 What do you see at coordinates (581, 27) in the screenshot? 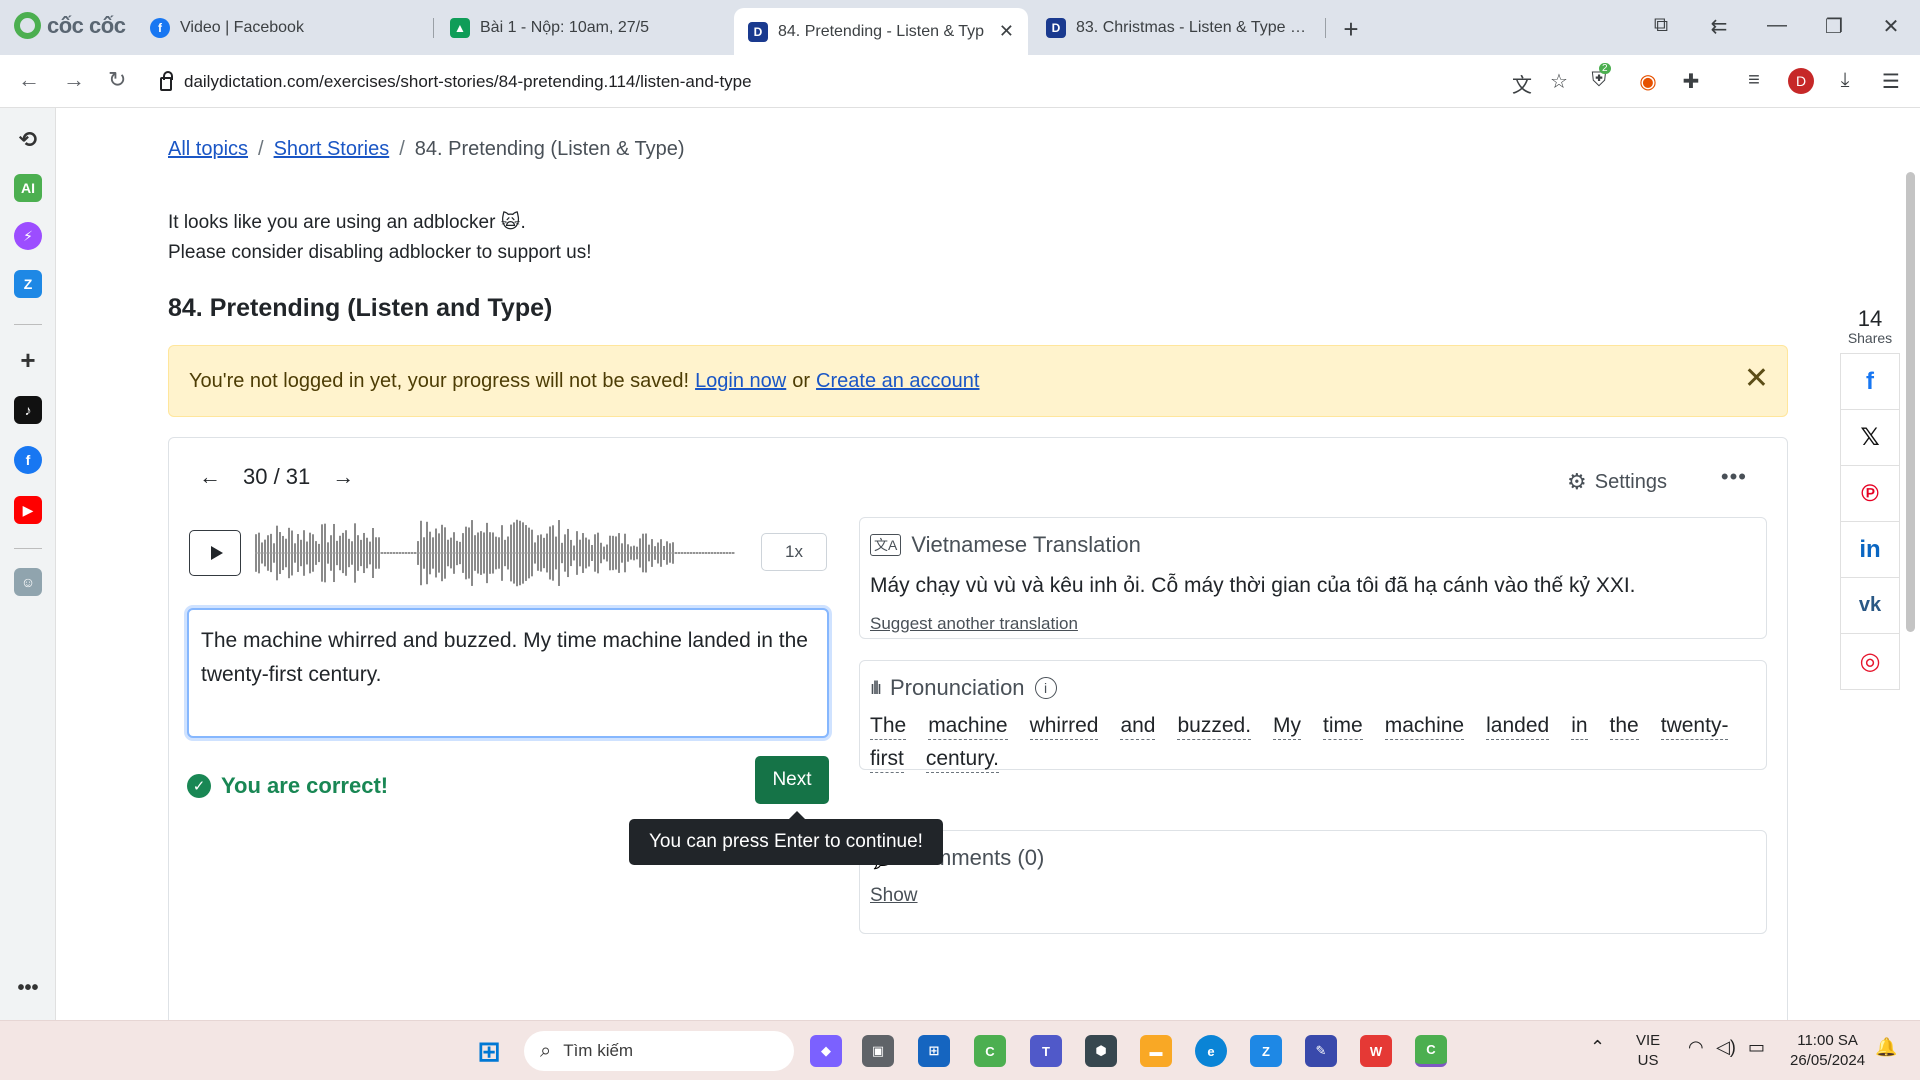
I see `tab-classroom-assignment: ▲ Bài 1 - Nộp: 10am, 27/5` at bounding box center [581, 27].